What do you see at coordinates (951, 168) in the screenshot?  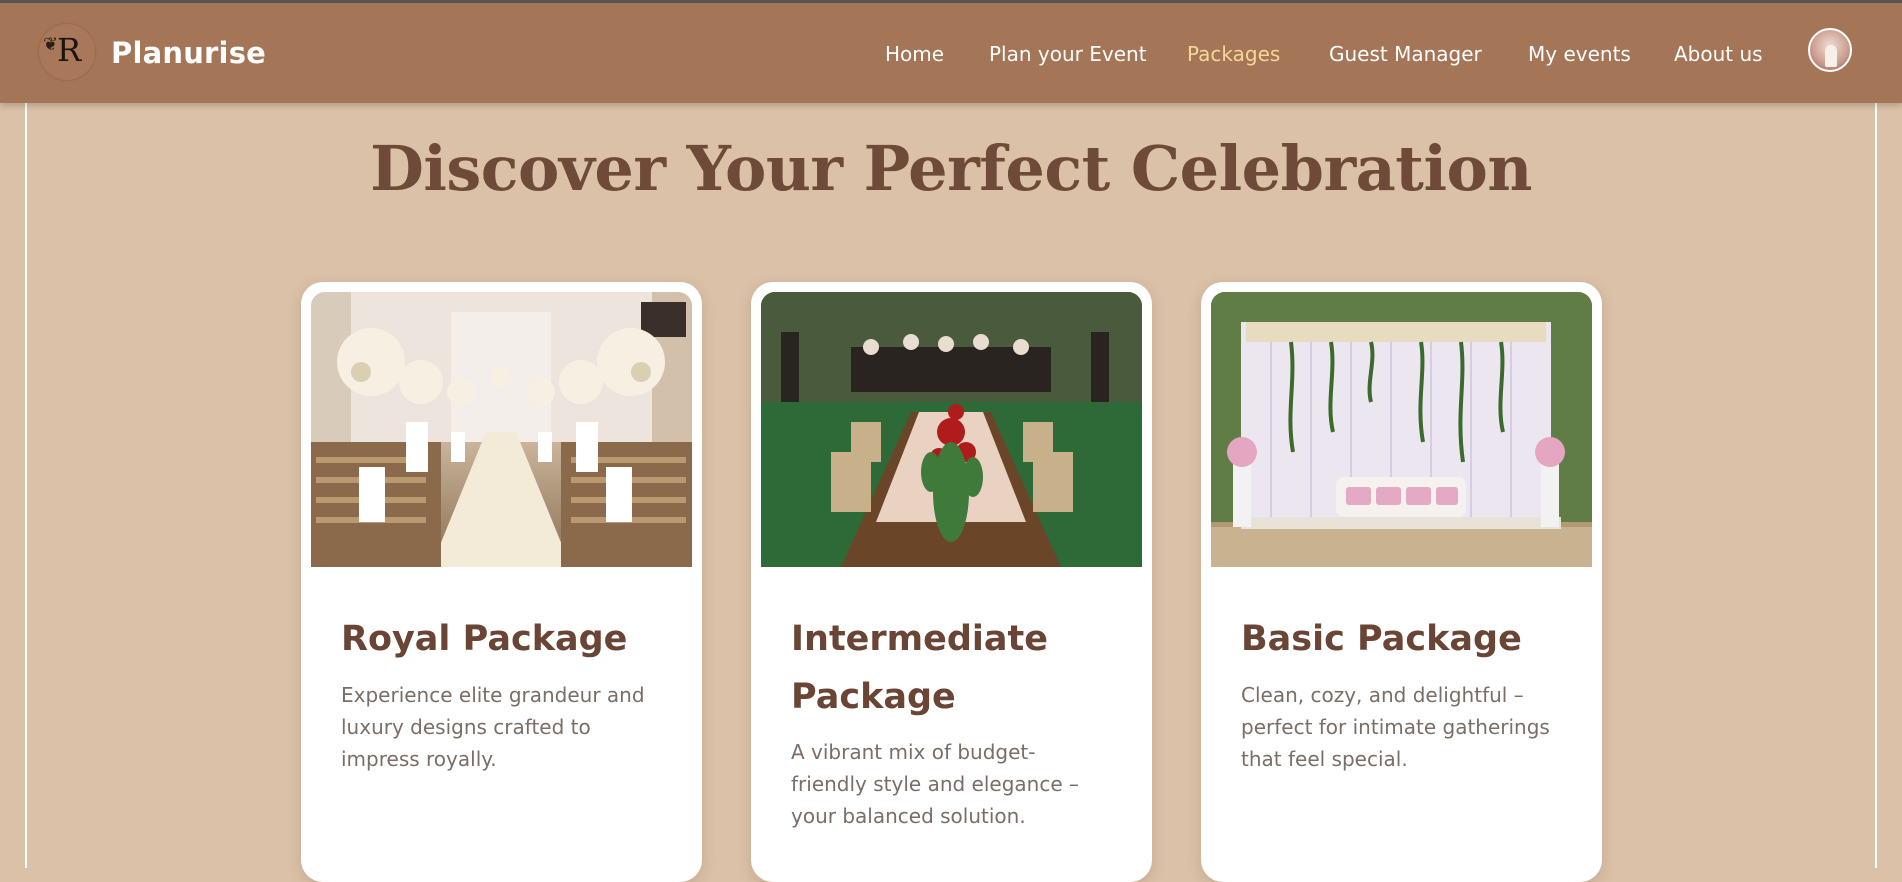 I see `page-title: Discover Your Perfect Celebration` at bounding box center [951, 168].